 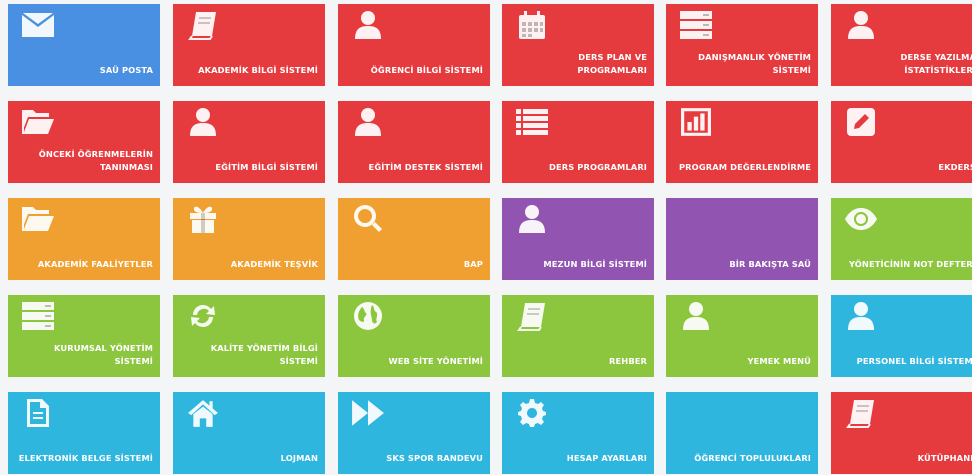 I want to click on tile-label: LOJMAN, so click(x=299, y=458).